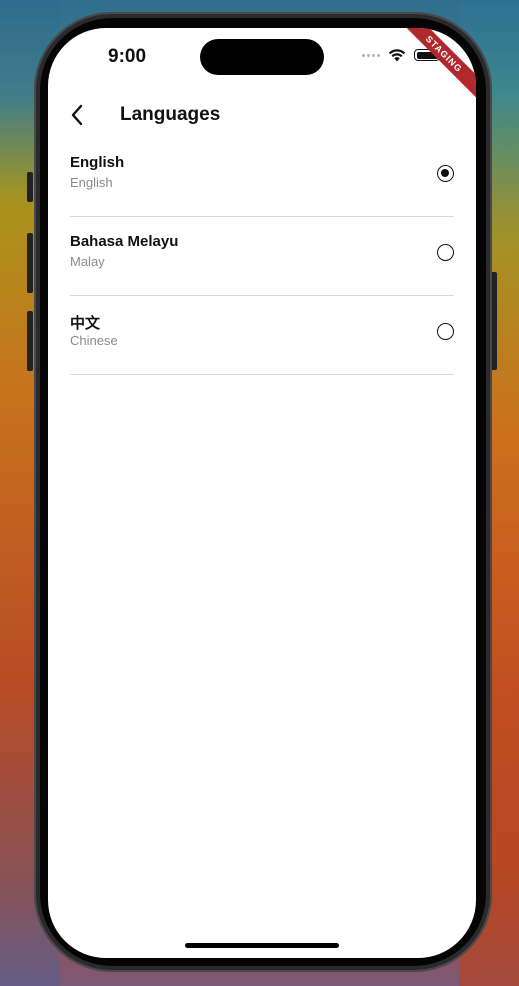  I want to click on language-subtitle: Malay, so click(87, 261).